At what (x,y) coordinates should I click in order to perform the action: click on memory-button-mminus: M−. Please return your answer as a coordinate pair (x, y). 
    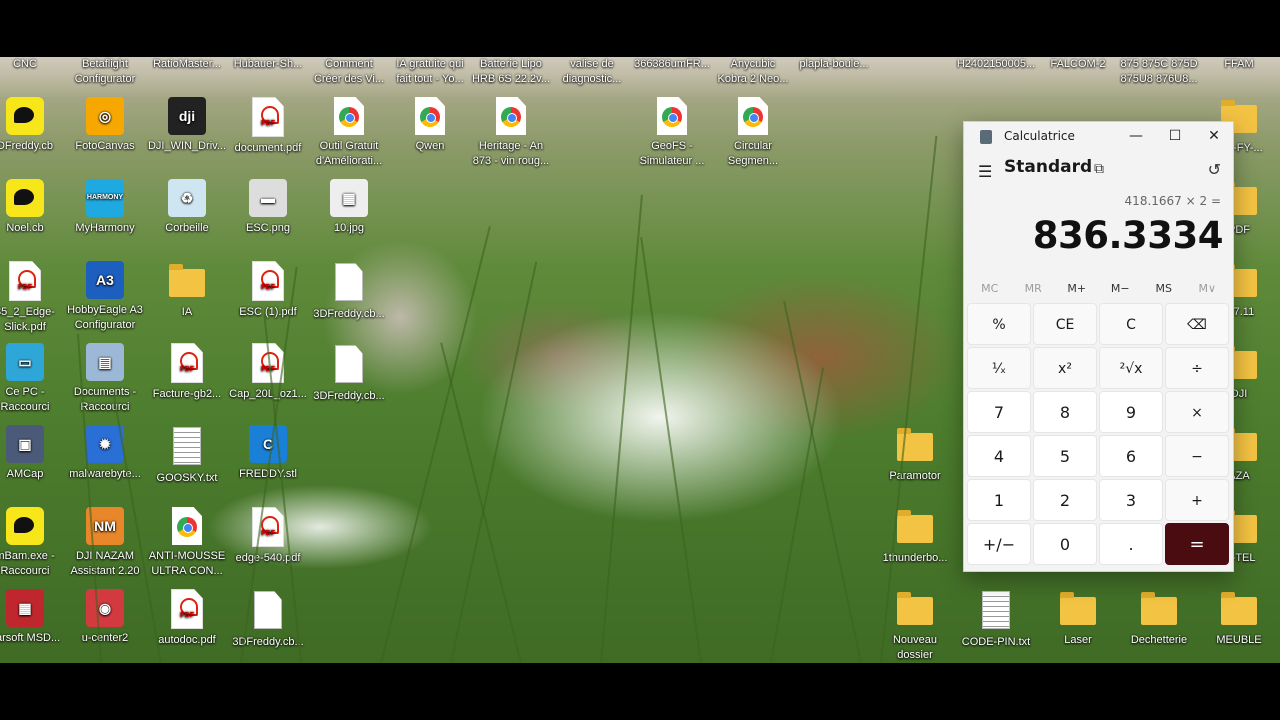
    Looking at the image, I should click on (1120, 289).